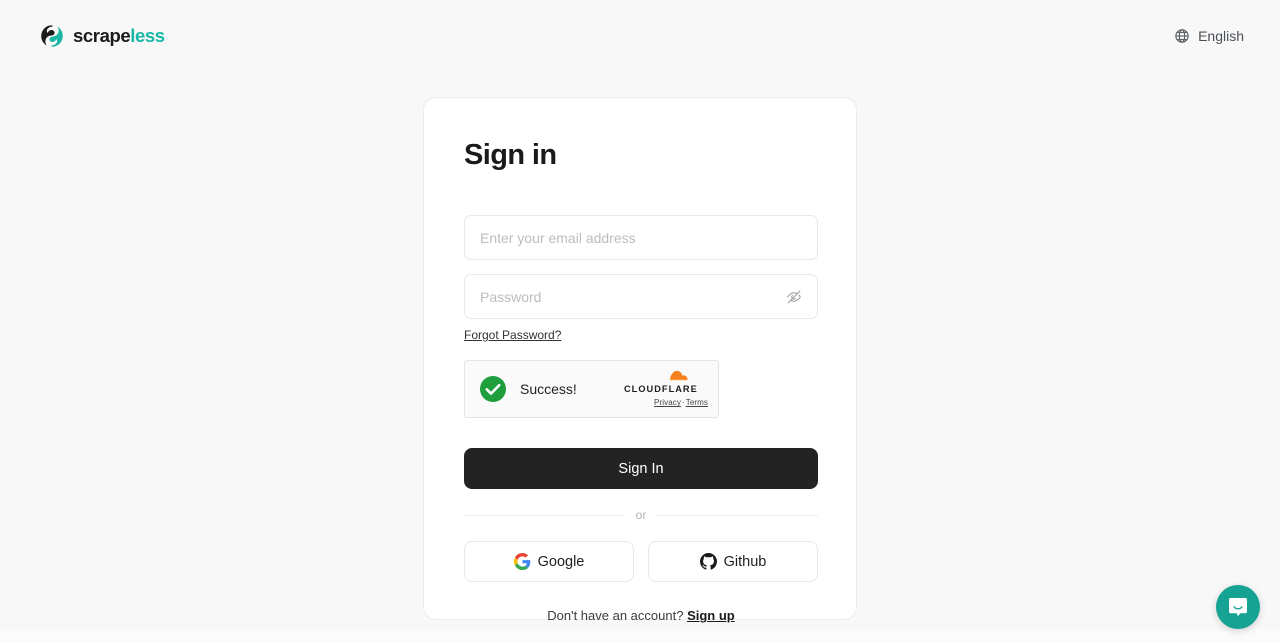 The image size is (1280, 642). What do you see at coordinates (697, 402) in the screenshot?
I see `turnstile-terms-link: Terms` at bounding box center [697, 402].